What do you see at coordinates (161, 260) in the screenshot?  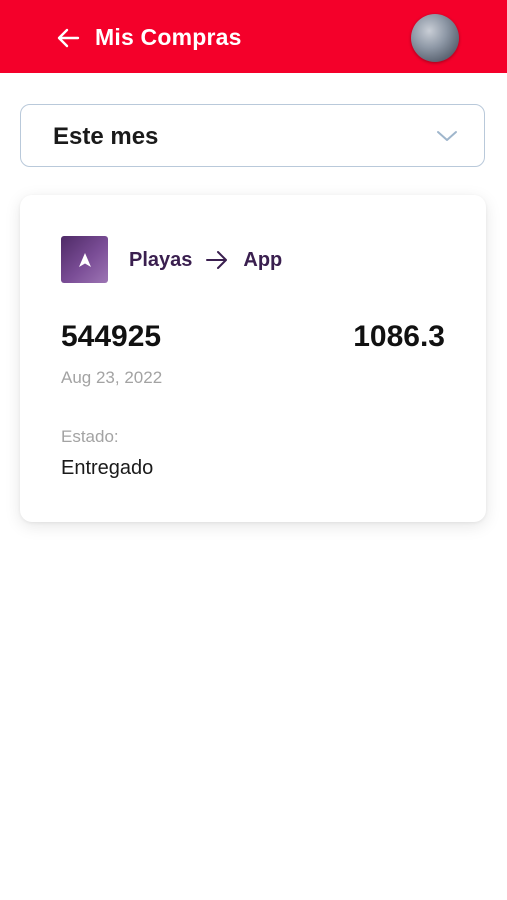 I see `route-origin: Playas` at bounding box center [161, 260].